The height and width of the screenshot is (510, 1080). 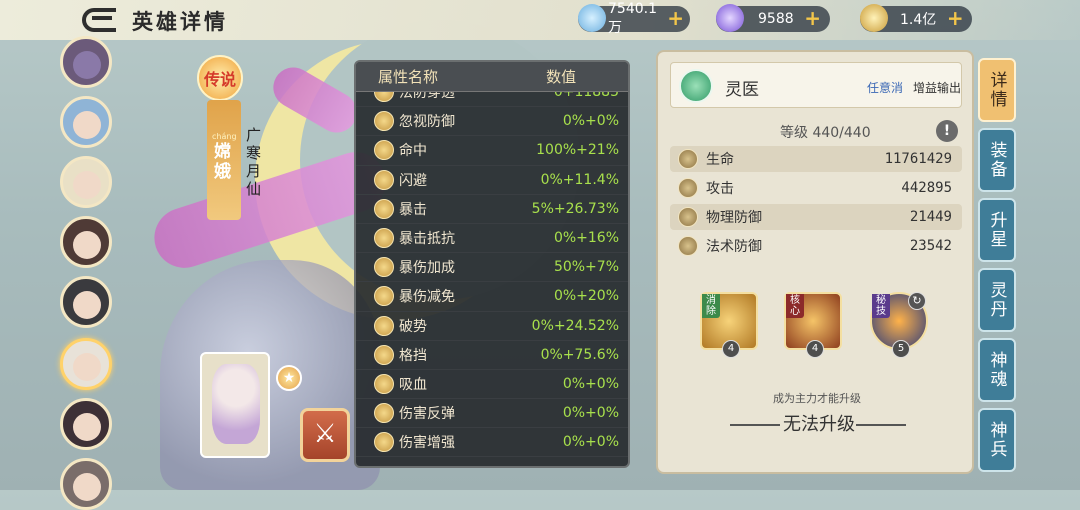 What do you see at coordinates (427, 268) in the screenshot?
I see `attribute-name: 暴伤加成` at bounding box center [427, 268].